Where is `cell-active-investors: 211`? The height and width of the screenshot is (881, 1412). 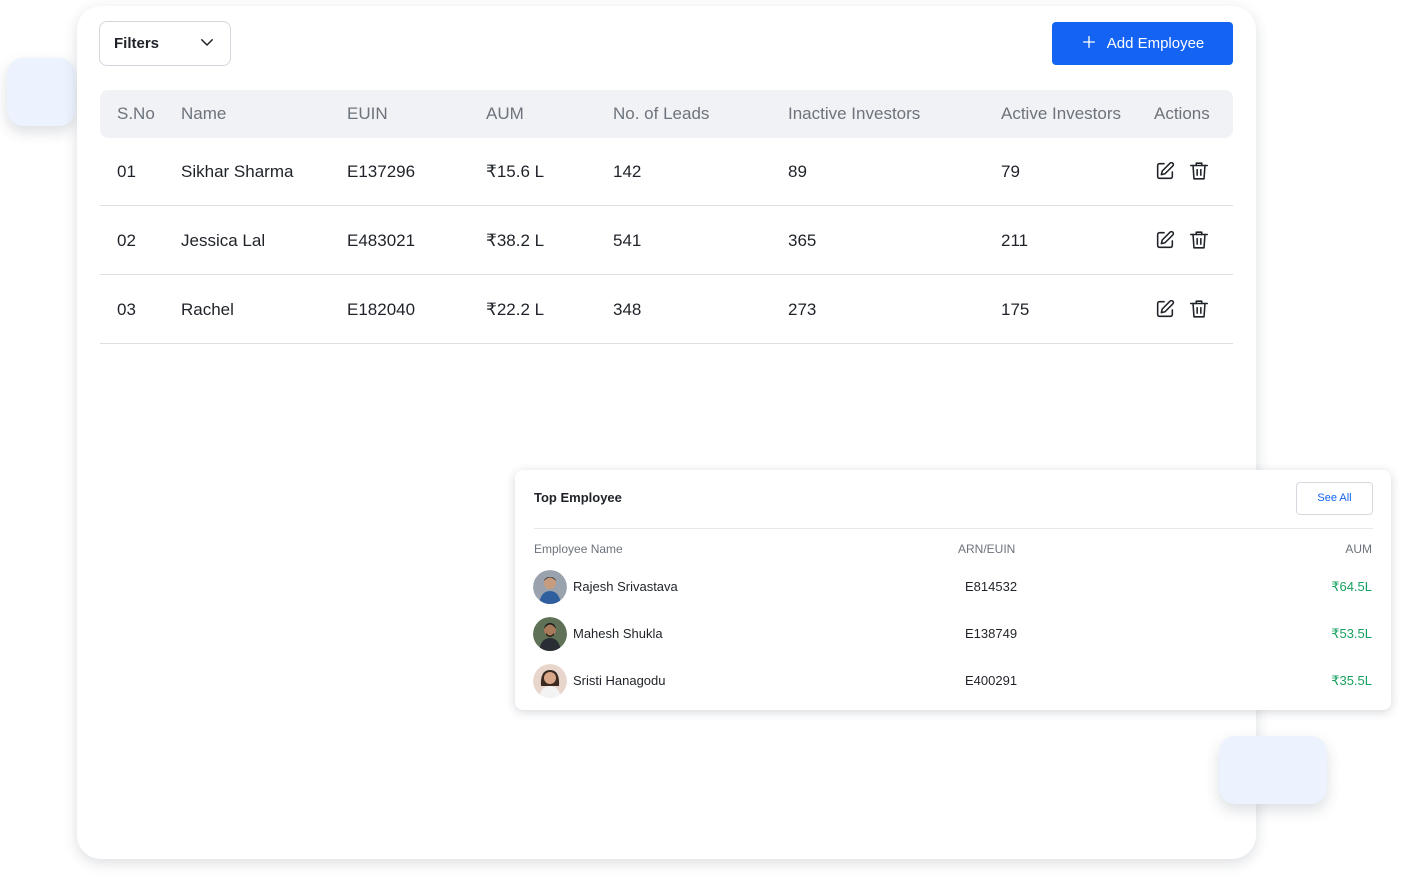
cell-active-investors: 211 is located at coordinates (1015, 240).